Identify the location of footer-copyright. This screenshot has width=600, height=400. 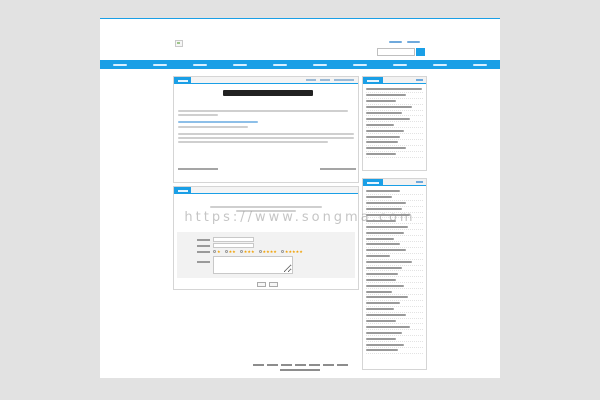
(300, 370).